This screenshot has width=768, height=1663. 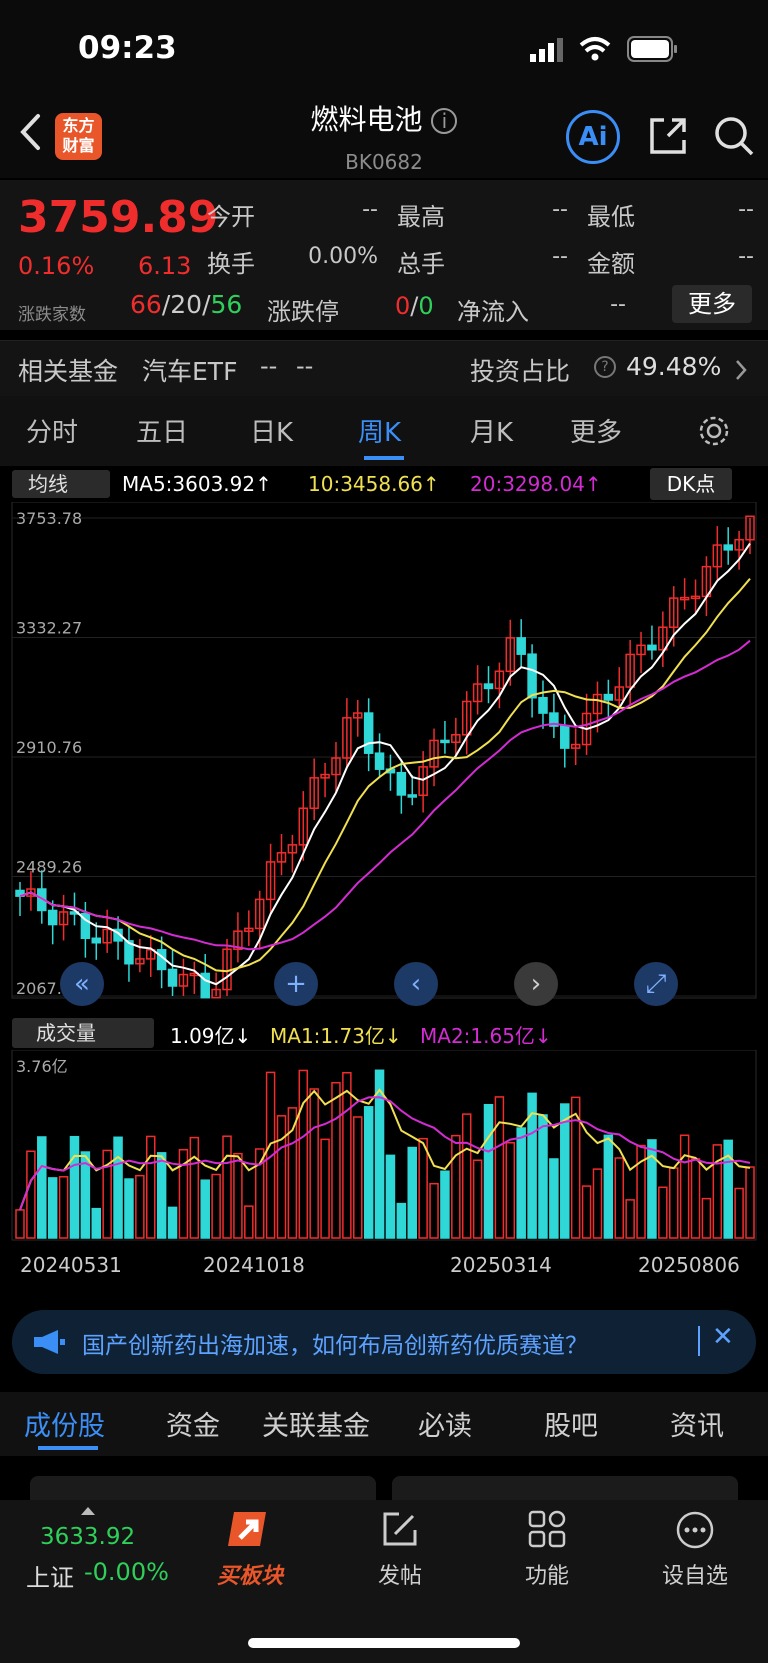 What do you see at coordinates (547, 1529) in the screenshot?
I see `functions-grid-icon` at bounding box center [547, 1529].